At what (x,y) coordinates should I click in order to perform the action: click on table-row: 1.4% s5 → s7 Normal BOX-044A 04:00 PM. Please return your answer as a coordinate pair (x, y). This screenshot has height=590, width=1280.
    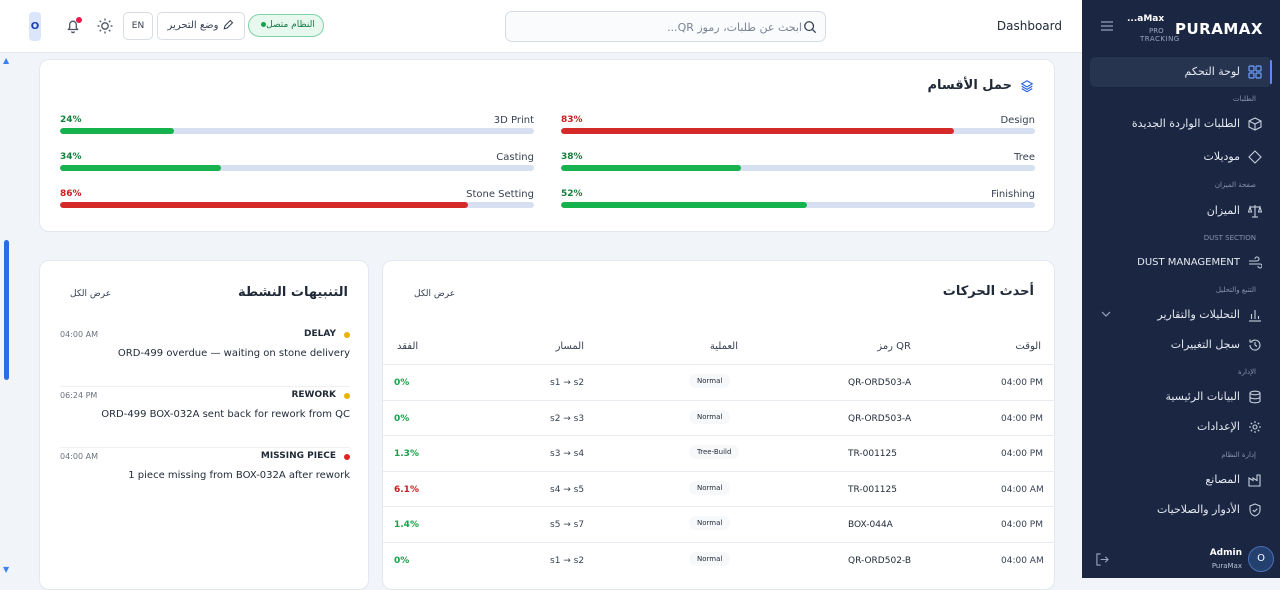
    Looking at the image, I should click on (718, 524).